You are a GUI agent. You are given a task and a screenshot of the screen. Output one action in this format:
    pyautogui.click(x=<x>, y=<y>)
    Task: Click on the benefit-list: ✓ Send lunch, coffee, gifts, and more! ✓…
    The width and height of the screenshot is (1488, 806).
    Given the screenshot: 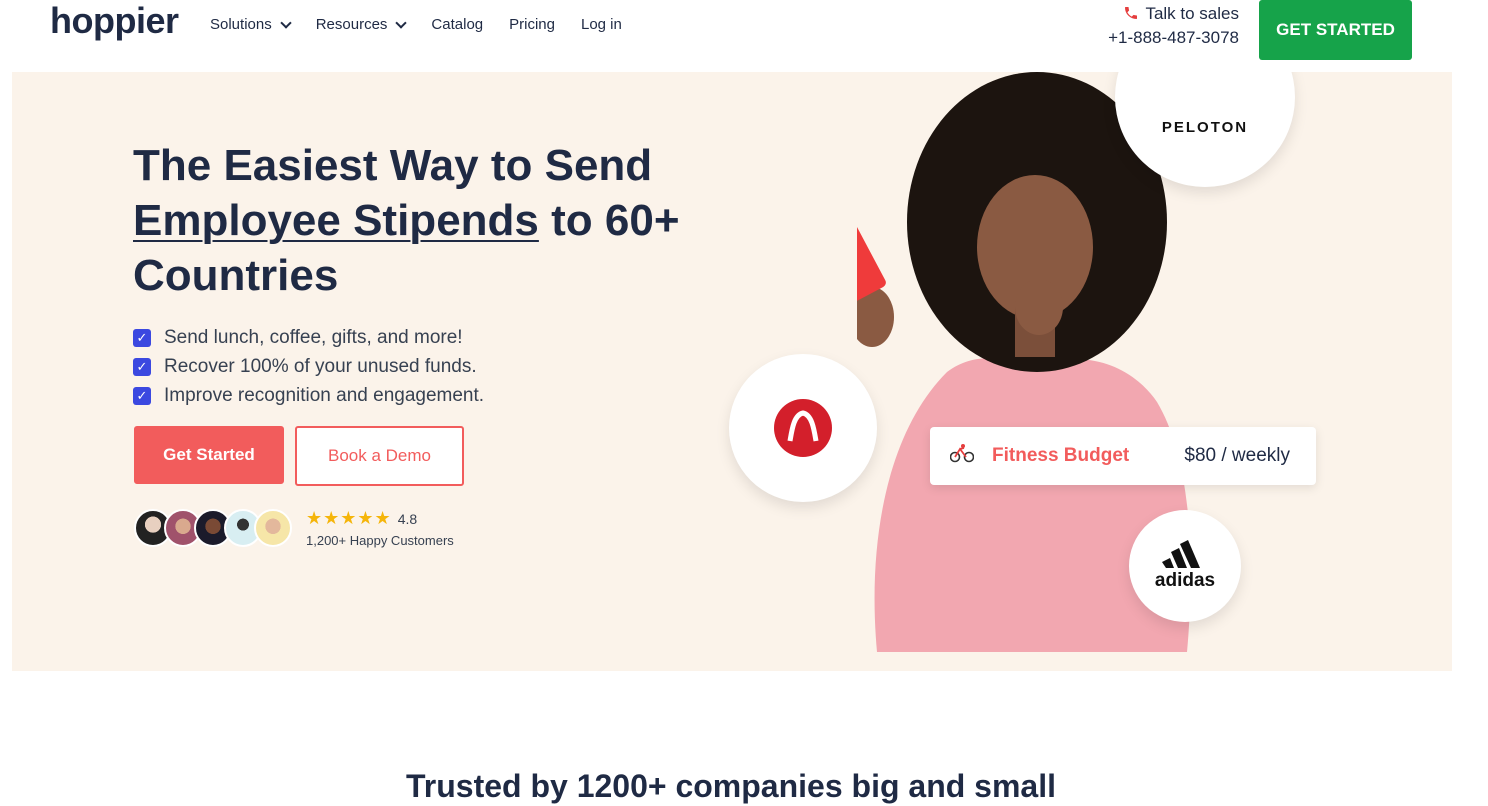 What is the action you would take?
    pyautogui.click(x=308, y=366)
    